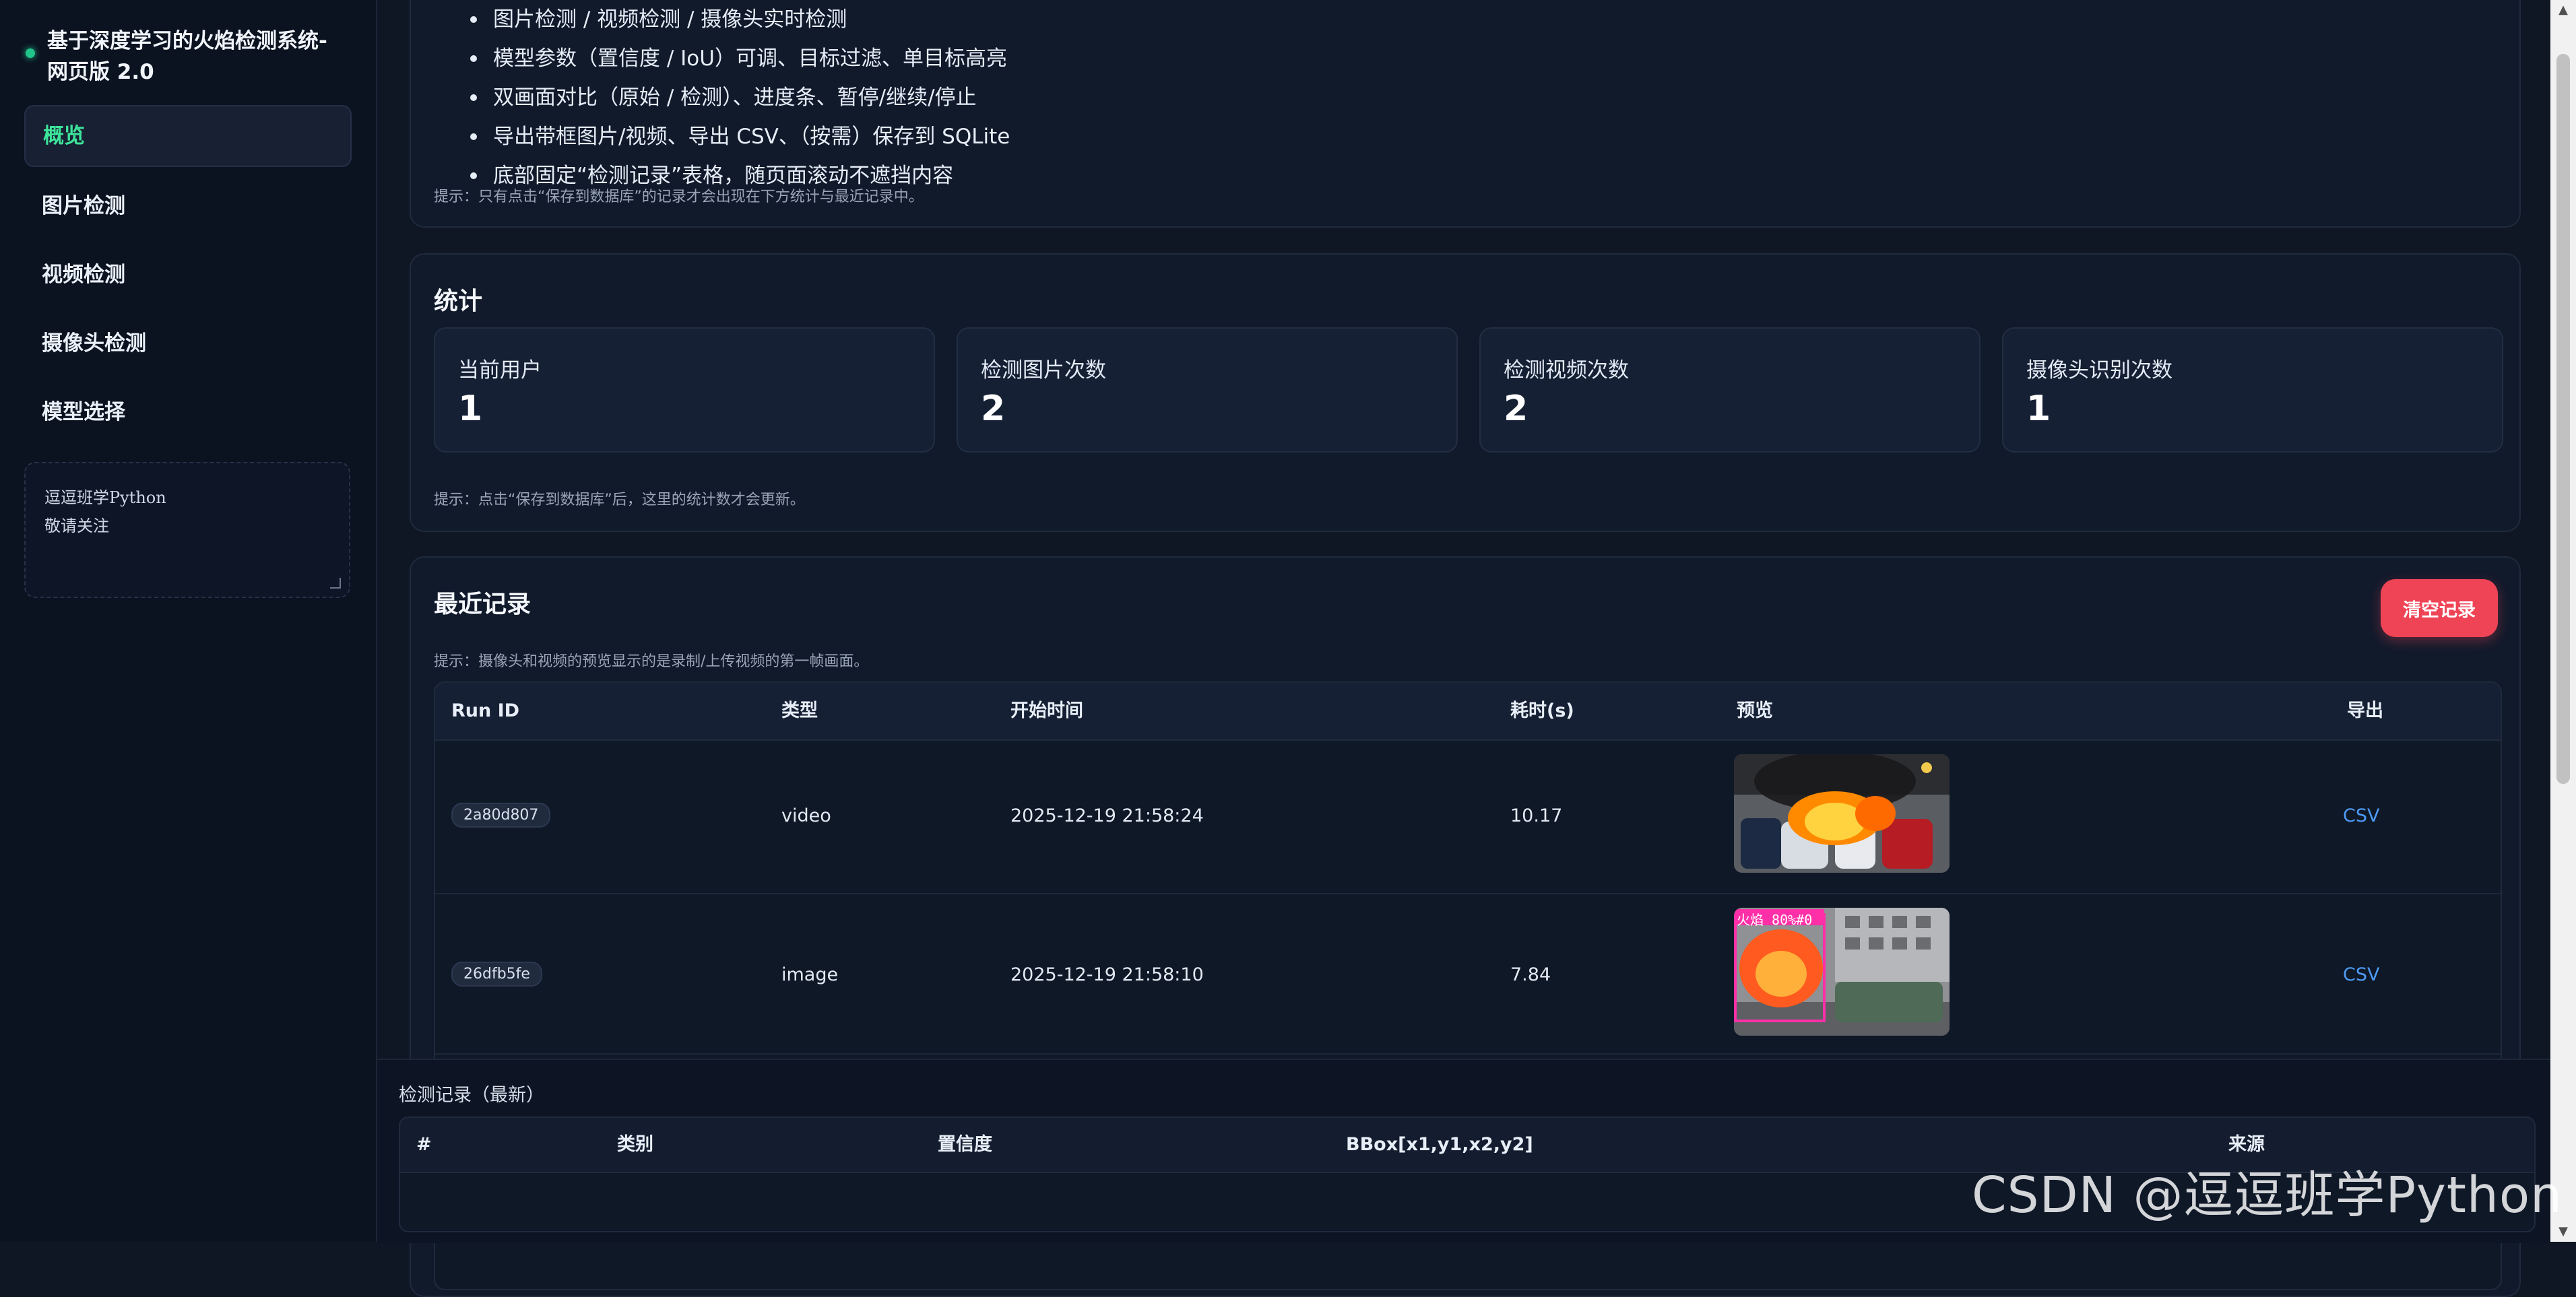  I want to click on scroll-thumb, so click(2563, 419).